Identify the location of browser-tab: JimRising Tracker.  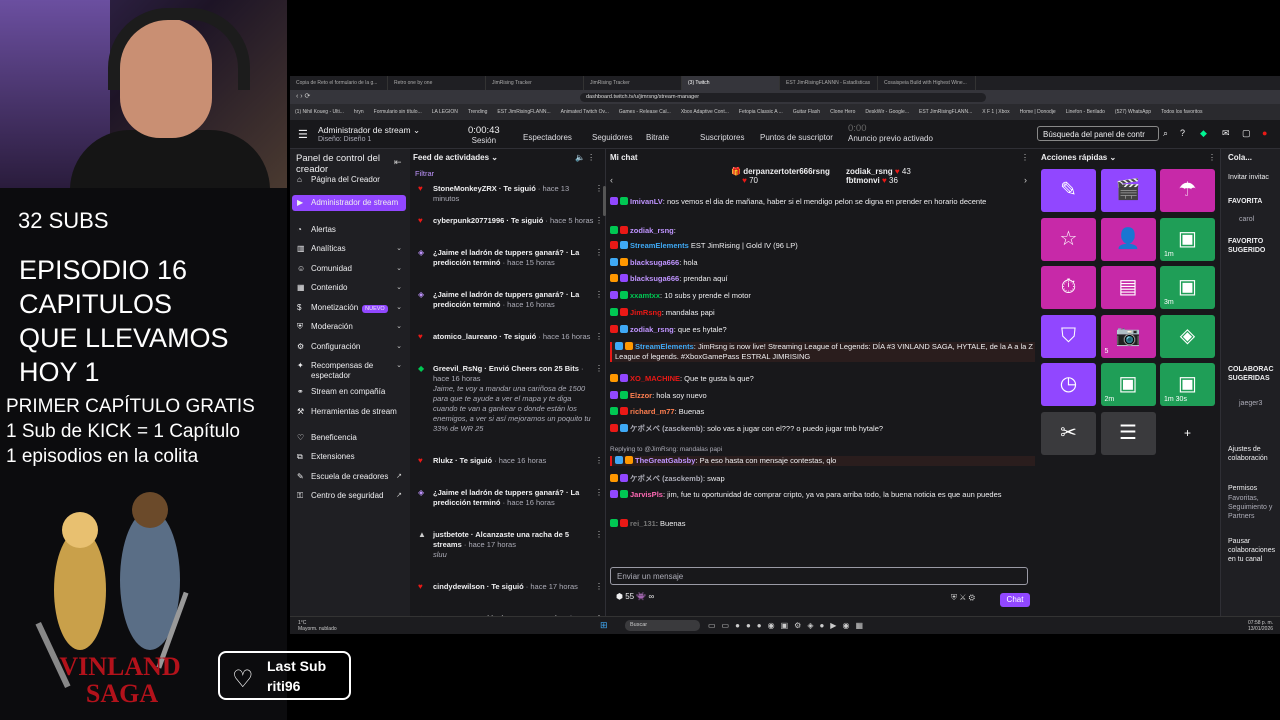
(633, 83).